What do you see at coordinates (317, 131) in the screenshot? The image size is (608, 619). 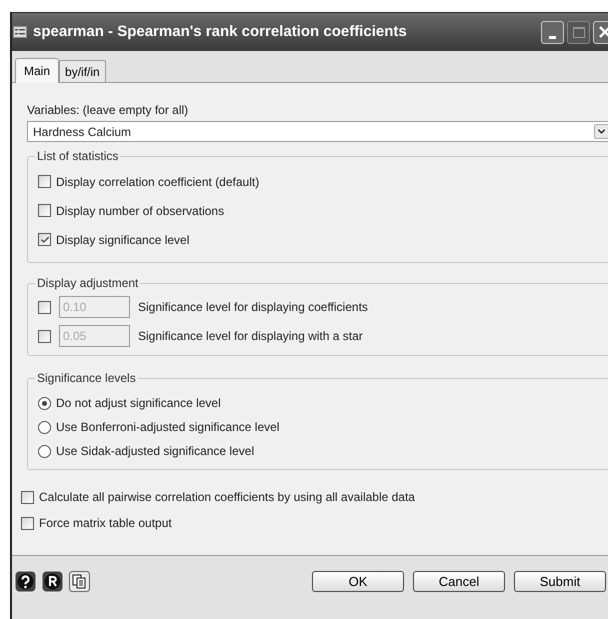 I see `variables-combobox: Hardness Calcium` at bounding box center [317, 131].